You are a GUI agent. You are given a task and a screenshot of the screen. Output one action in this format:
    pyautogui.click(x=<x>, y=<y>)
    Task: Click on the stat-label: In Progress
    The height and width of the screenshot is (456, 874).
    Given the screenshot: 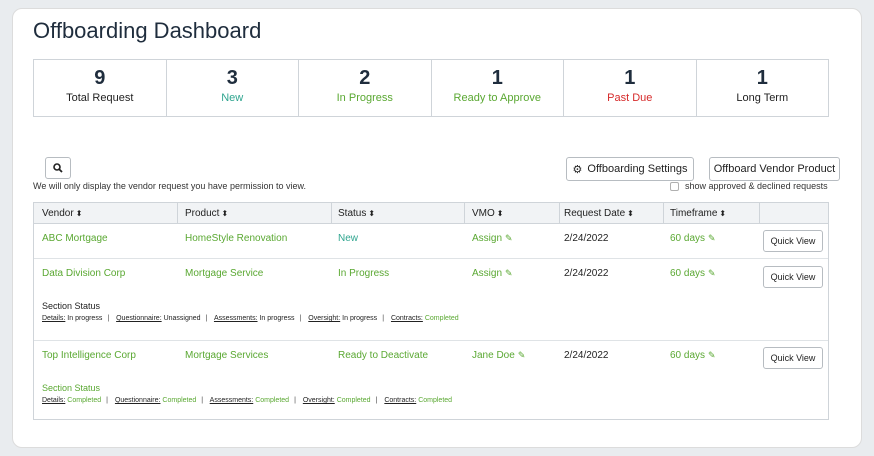 What is the action you would take?
    pyautogui.click(x=364, y=98)
    